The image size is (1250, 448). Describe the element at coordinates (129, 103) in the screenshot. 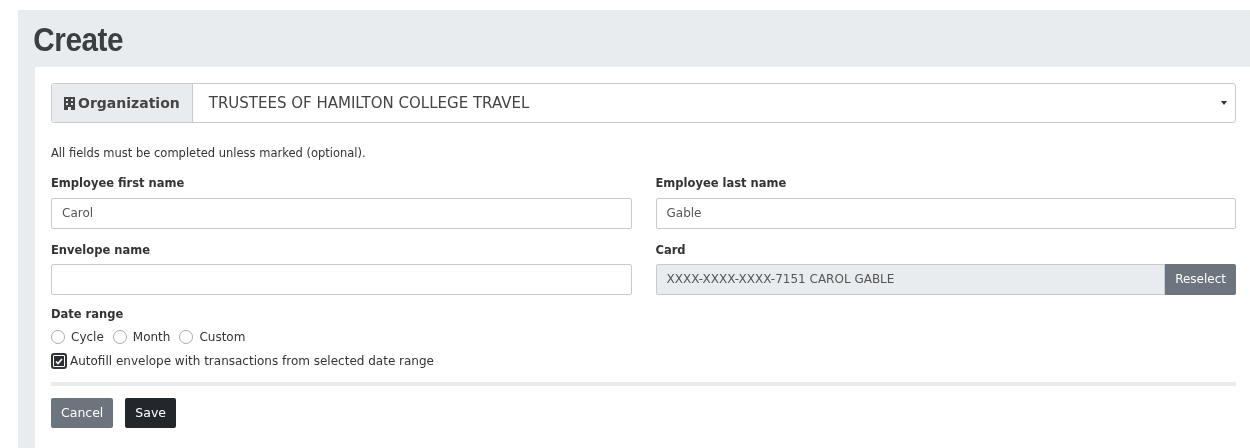

I see `organization-label: Organization` at that location.